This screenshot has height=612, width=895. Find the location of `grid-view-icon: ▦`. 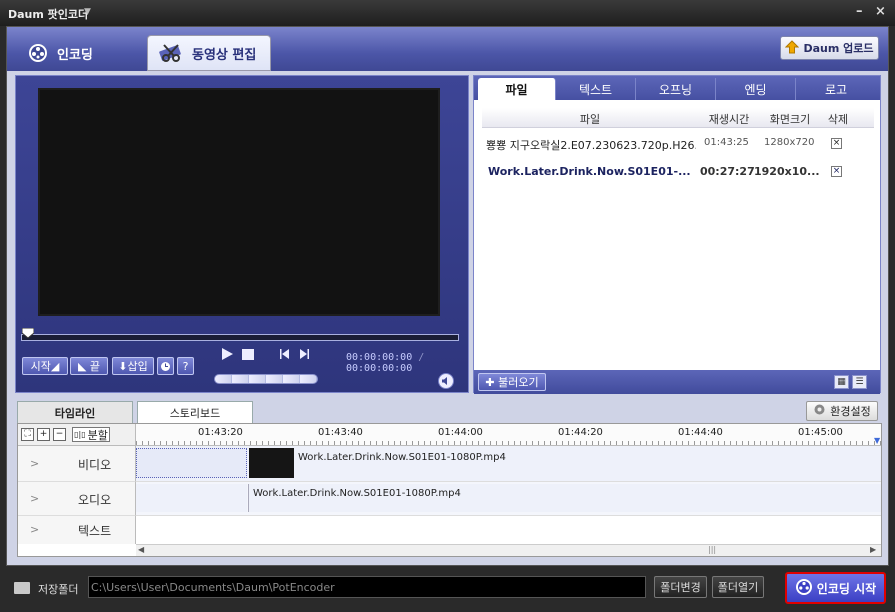

grid-view-icon: ▦ is located at coordinates (841, 382).